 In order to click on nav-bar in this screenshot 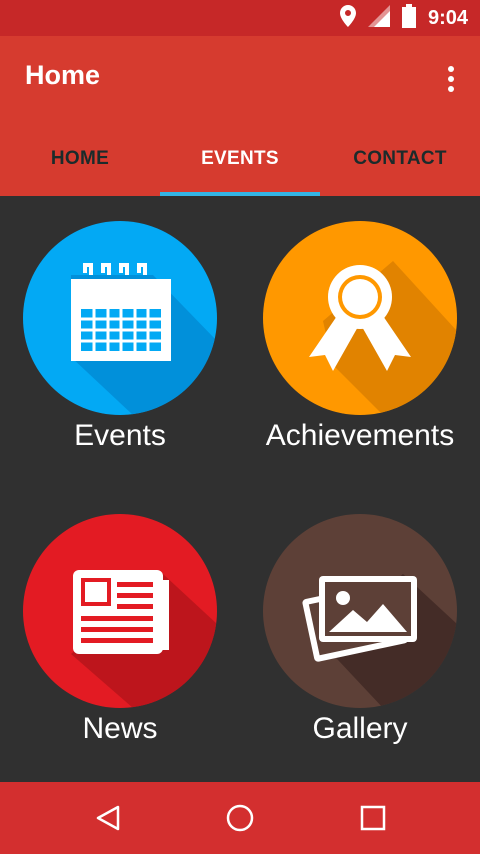, I will do `click(240, 818)`.